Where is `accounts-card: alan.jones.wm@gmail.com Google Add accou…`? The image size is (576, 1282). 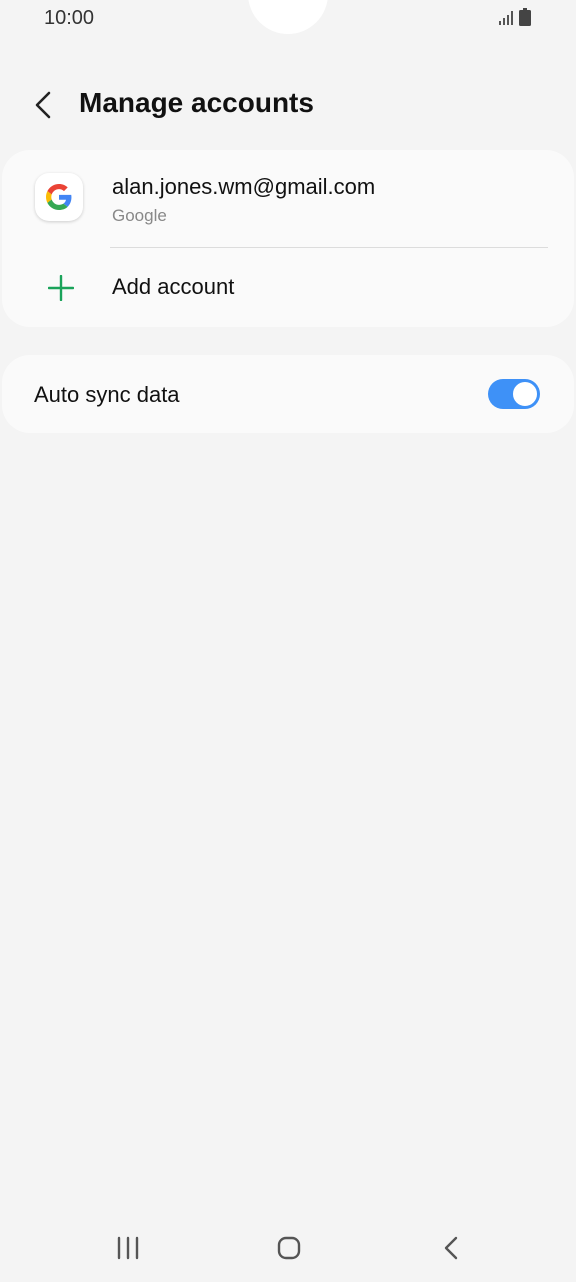
accounts-card: alan.jones.wm@gmail.com Google Add accou… is located at coordinates (288, 238).